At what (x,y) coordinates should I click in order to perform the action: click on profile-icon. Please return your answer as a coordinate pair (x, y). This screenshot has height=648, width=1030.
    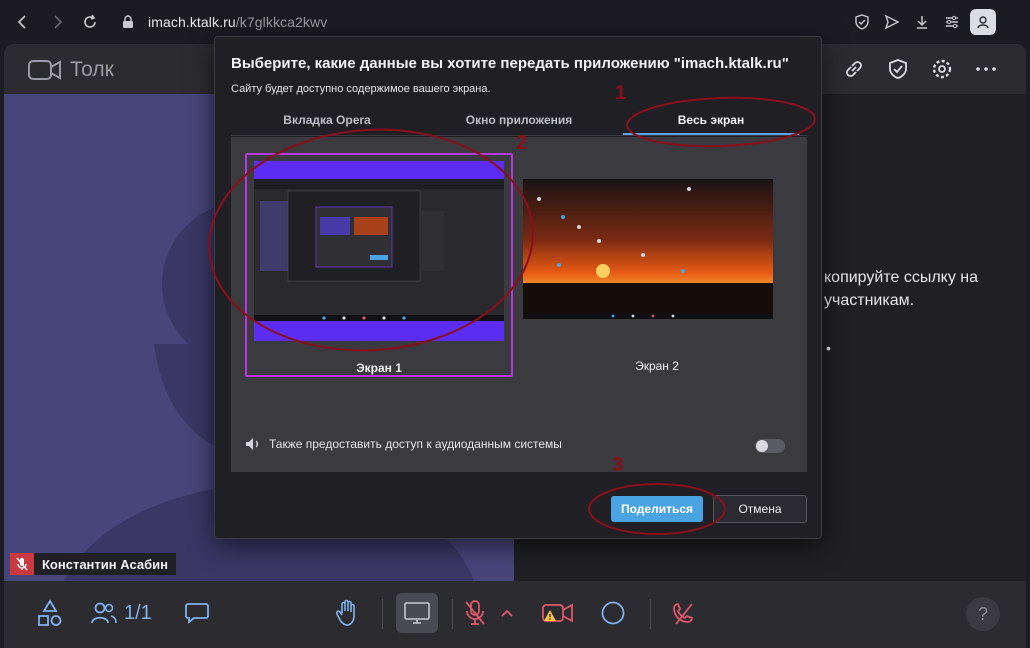
    Looking at the image, I should click on (983, 22).